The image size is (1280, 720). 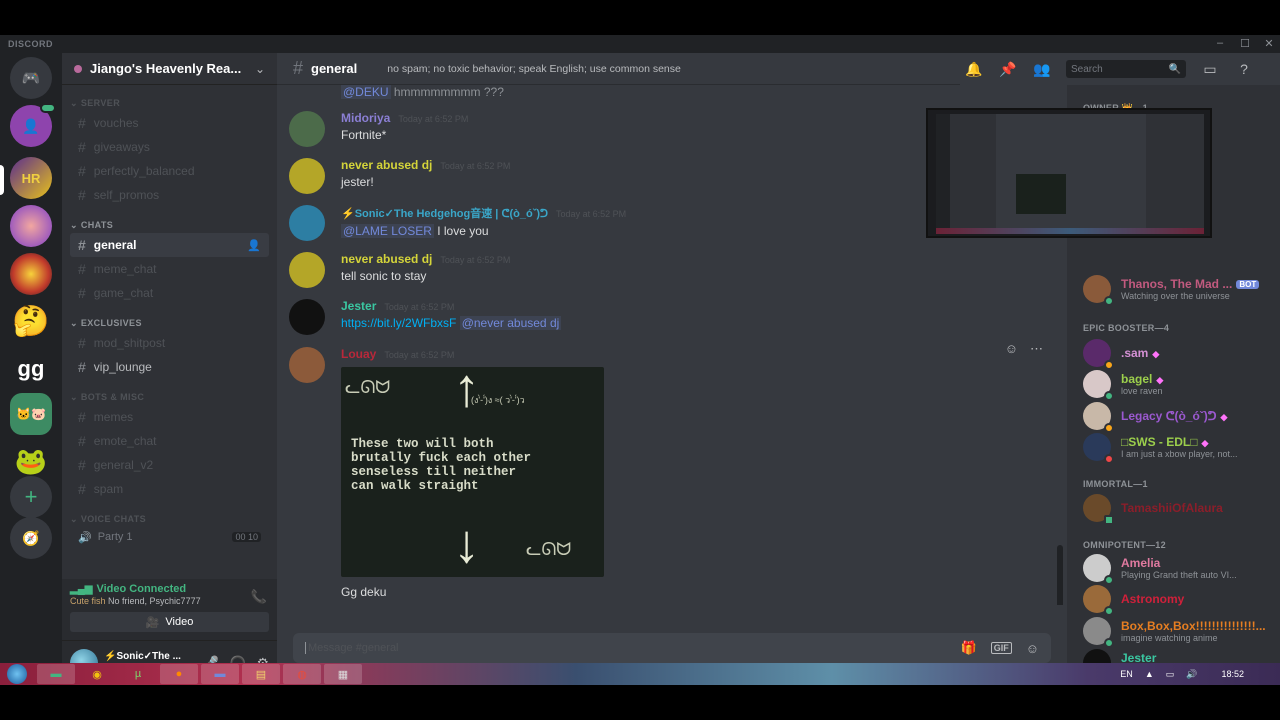 What do you see at coordinates (260, 69) in the screenshot?
I see `chevron-down-icon: ⌄` at bounding box center [260, 69].